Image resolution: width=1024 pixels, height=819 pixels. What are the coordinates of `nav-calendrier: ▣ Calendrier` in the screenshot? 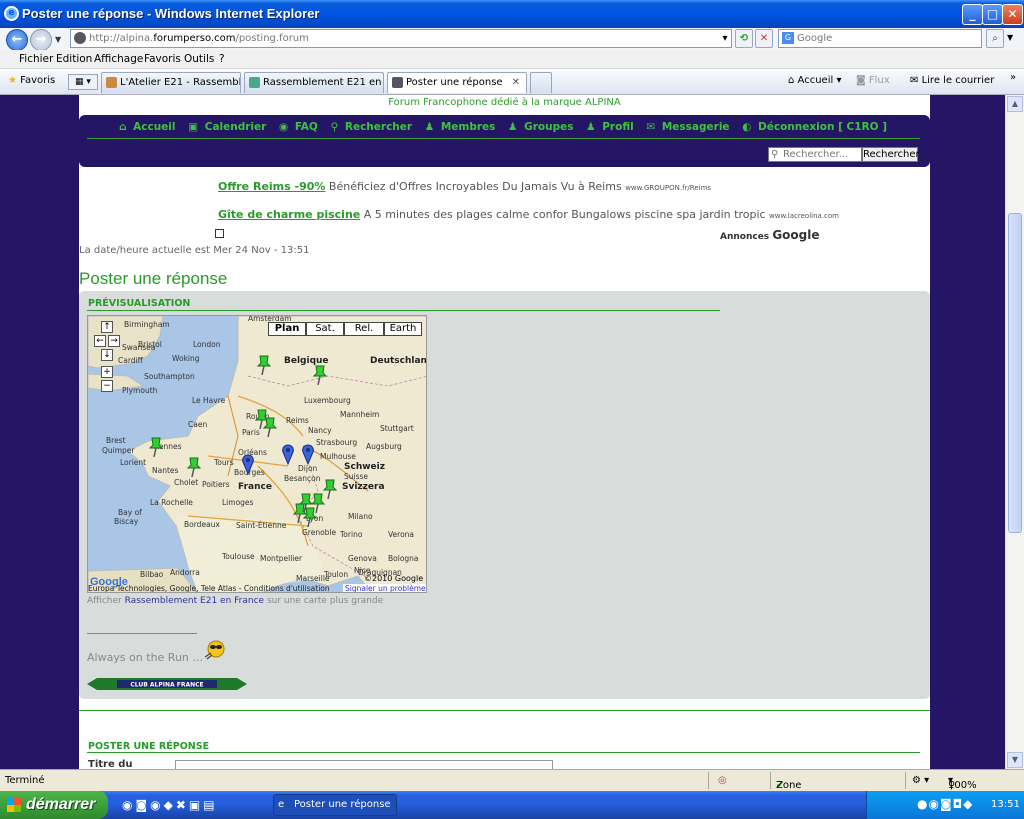 It's located at (228, 127).